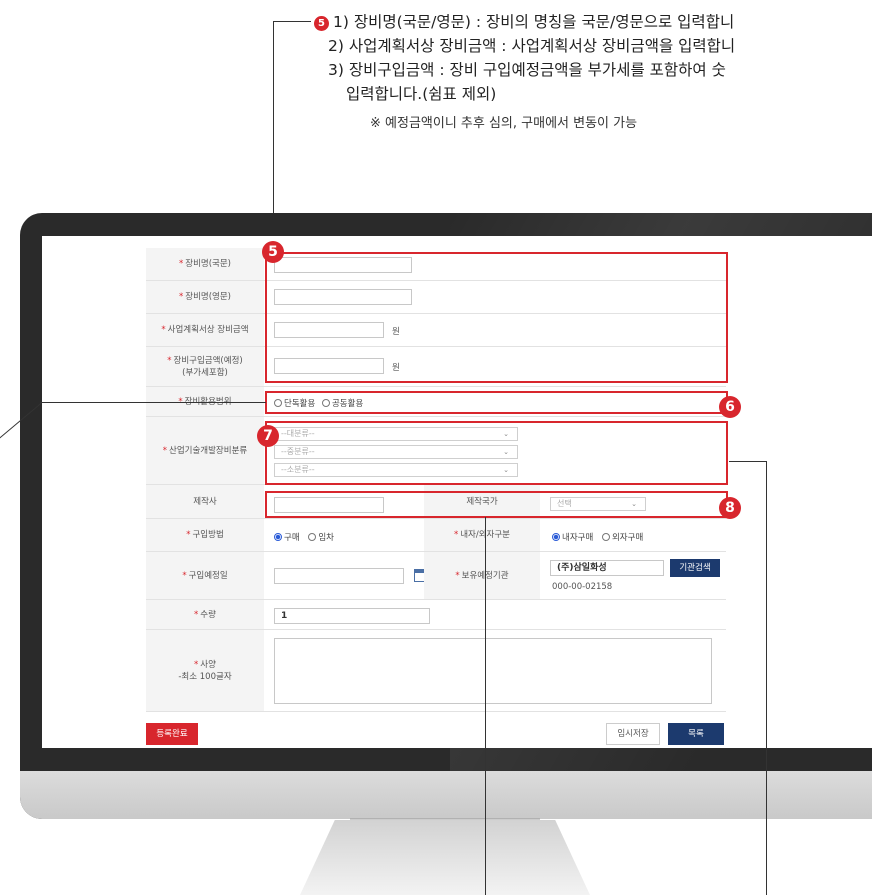 Image resolution: width=872 pixels, height=895 pixels. Describe the element at coordinates (339, 576) in the screenshot. I see `purchase-date-input` at that location.